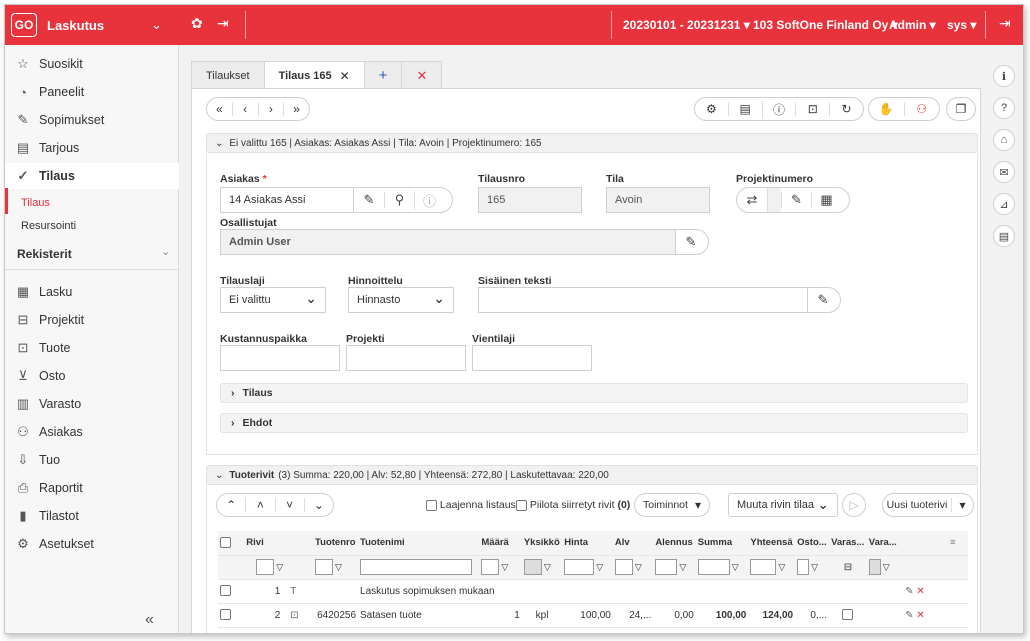 Image resolution: width=1030 pixels, height=641 pixels. What do you see at coordinates (228, 75) in the screenshot?
I see `tab-tilaukset: Tilaukset` at bounding box center [228, 75].